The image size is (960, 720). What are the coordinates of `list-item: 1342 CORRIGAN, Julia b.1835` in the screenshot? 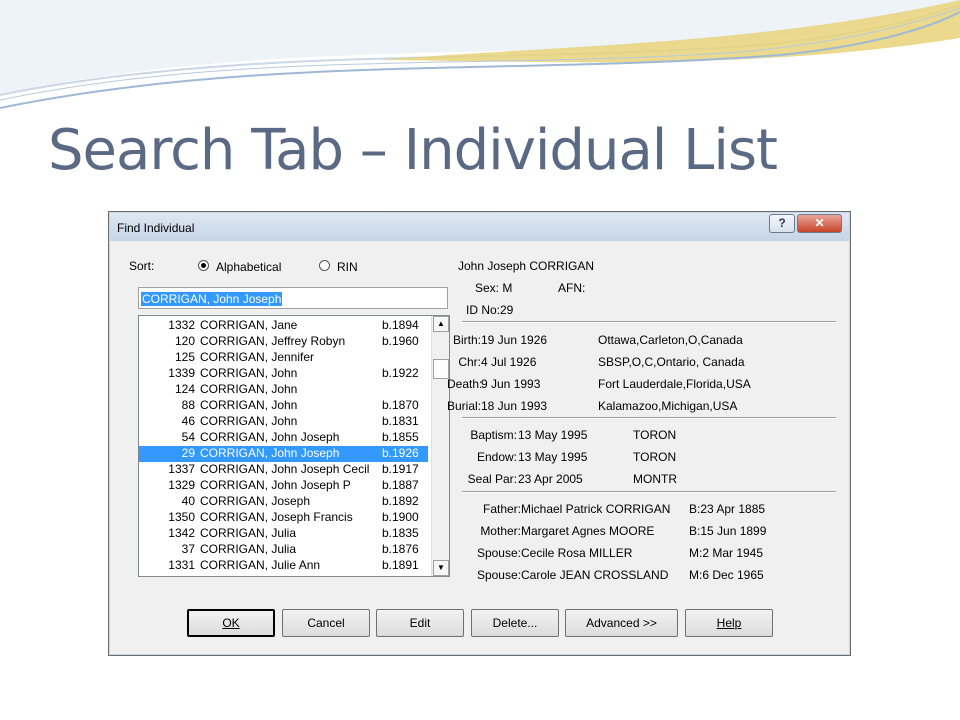 It's located at (283, 534).